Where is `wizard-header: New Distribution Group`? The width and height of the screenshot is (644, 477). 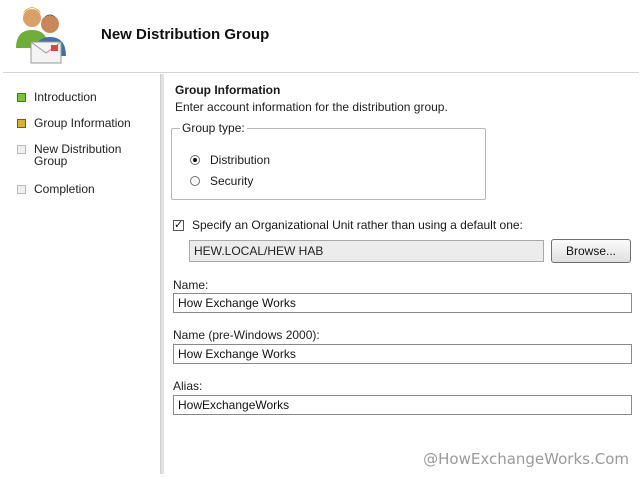
wizard-header: New Distribution Group is located at coordinates (321, 37).